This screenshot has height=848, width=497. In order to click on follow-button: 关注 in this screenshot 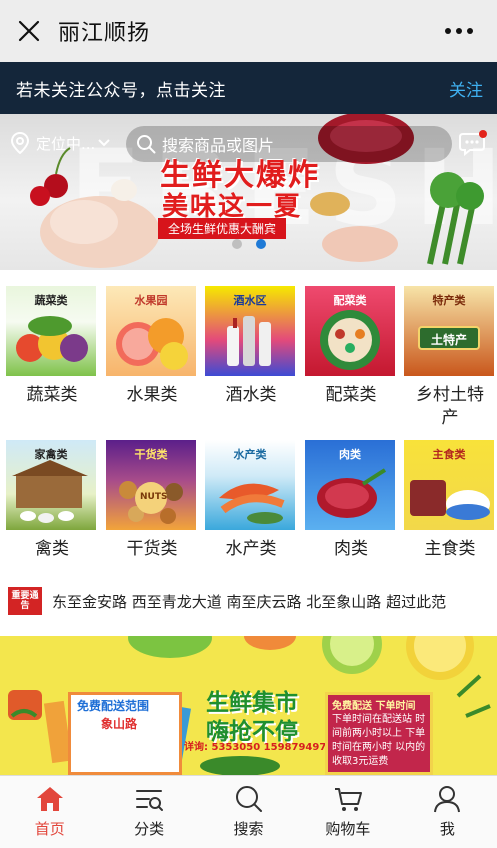, I will do `click(466, 88)`.